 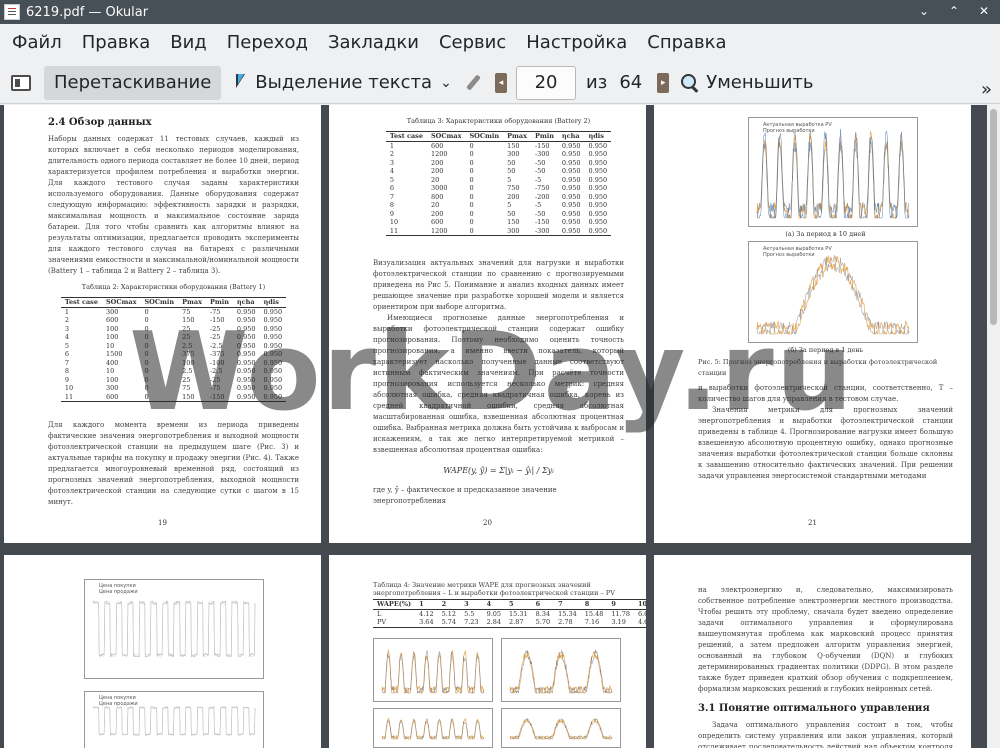 I want to click on previous-page-button: ◂, so click(x=501, y=83).